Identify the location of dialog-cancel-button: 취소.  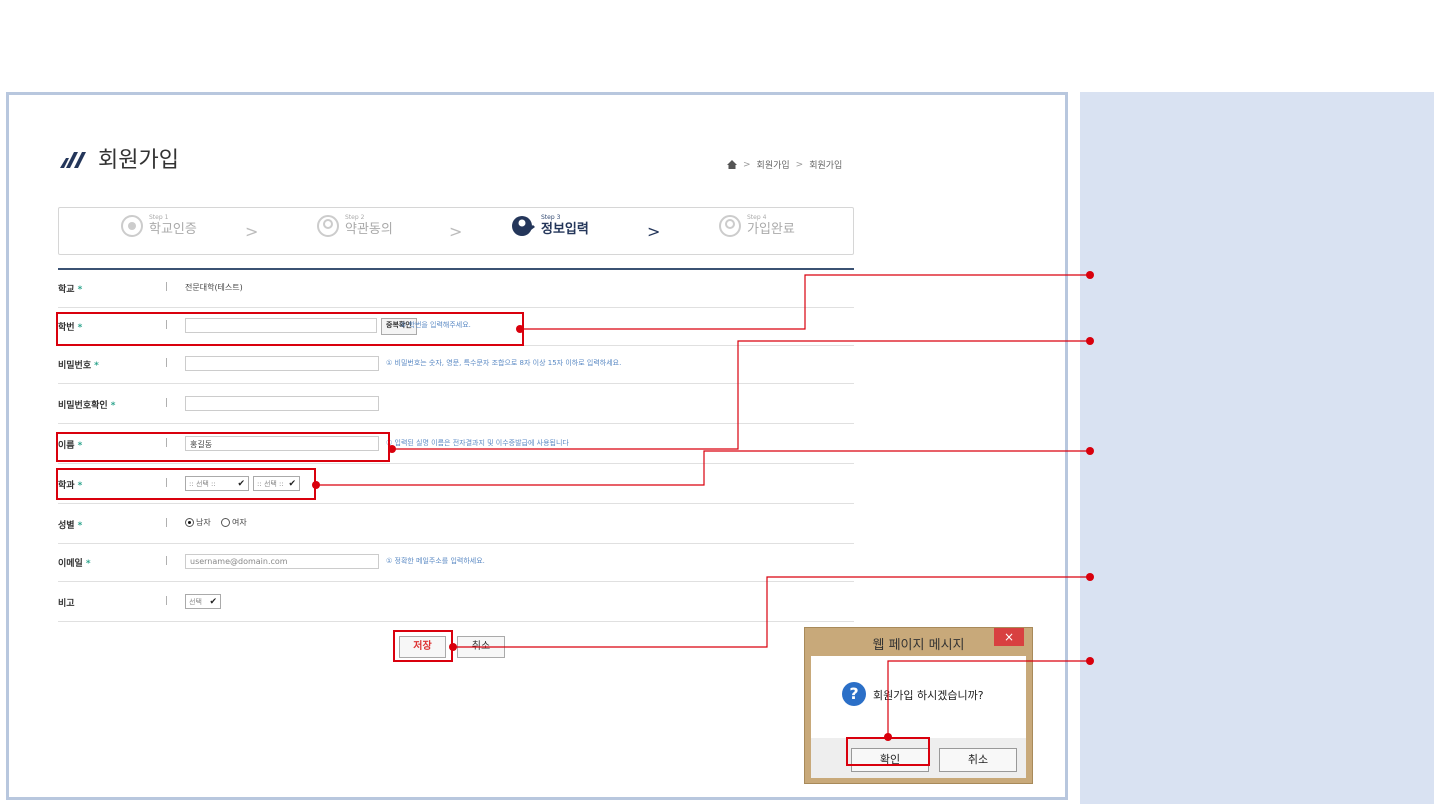
(978, 760).